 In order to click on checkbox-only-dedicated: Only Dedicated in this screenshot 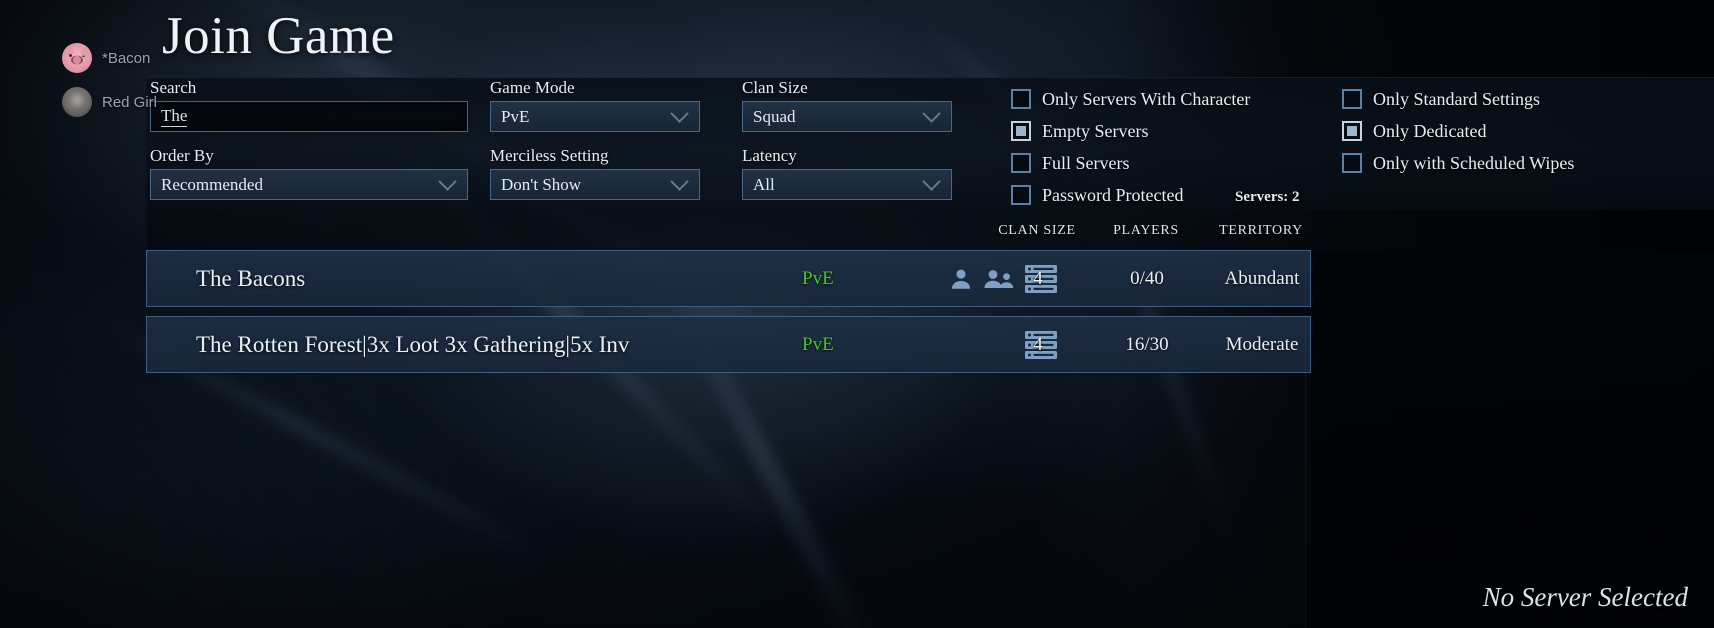, I will do `click(1458, 131)`.